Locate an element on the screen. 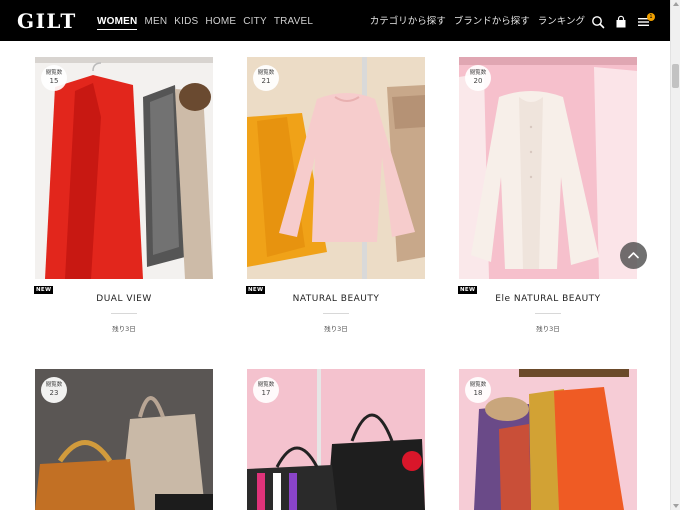 This screenshot has width=680, height=510. product-card-dual-view: 閲覧数 15 NEW DUAL VIEW 残り3日 is located at coordinates (123, 195).